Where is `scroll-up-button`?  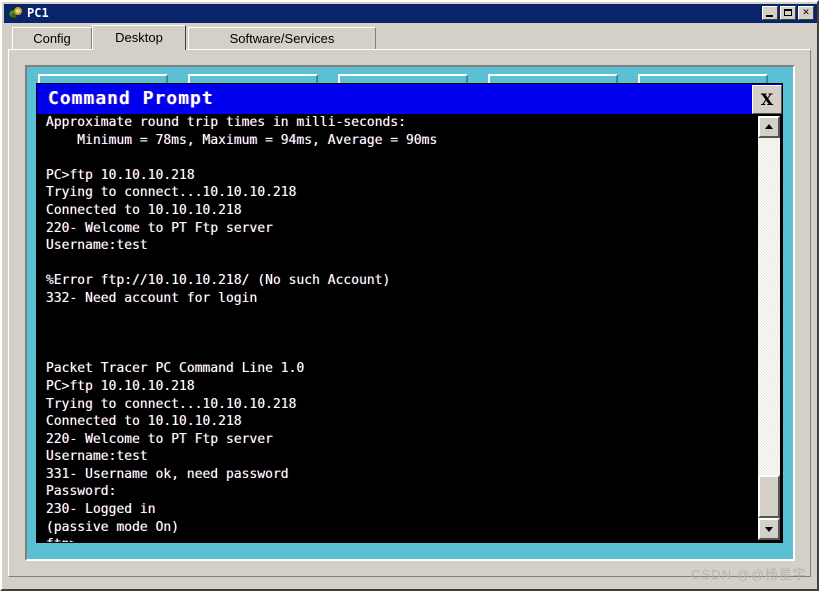 scroll-up-button is located at coordinates (769, 127).